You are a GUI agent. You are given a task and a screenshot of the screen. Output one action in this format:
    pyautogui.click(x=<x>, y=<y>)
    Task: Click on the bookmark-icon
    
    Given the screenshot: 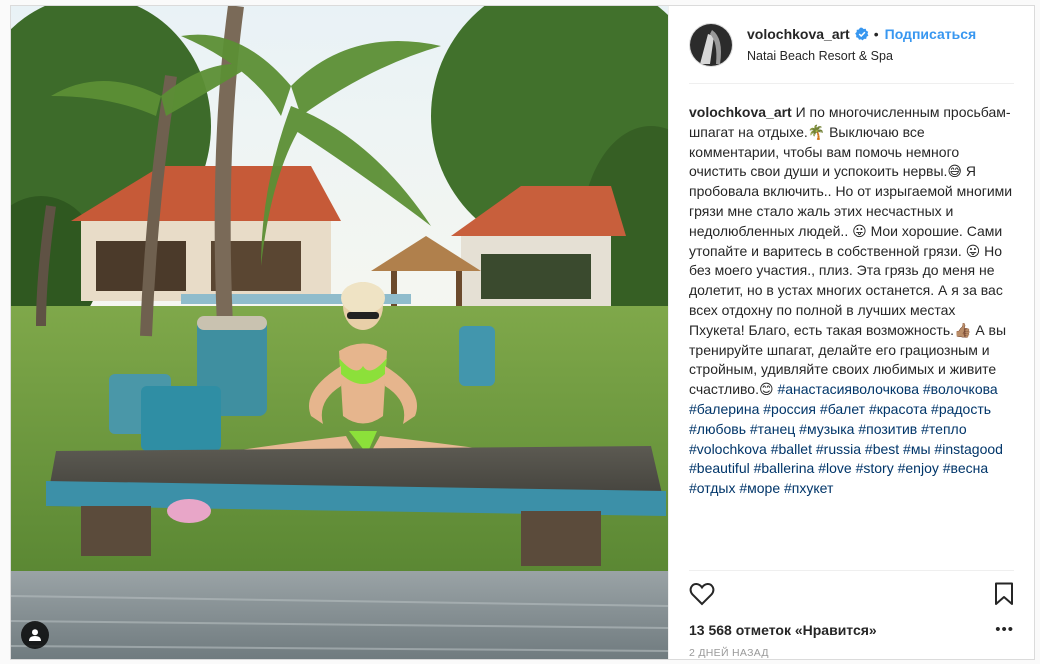 What is the action you would take?
    pyautogui.click(x=1004, y=596)
    